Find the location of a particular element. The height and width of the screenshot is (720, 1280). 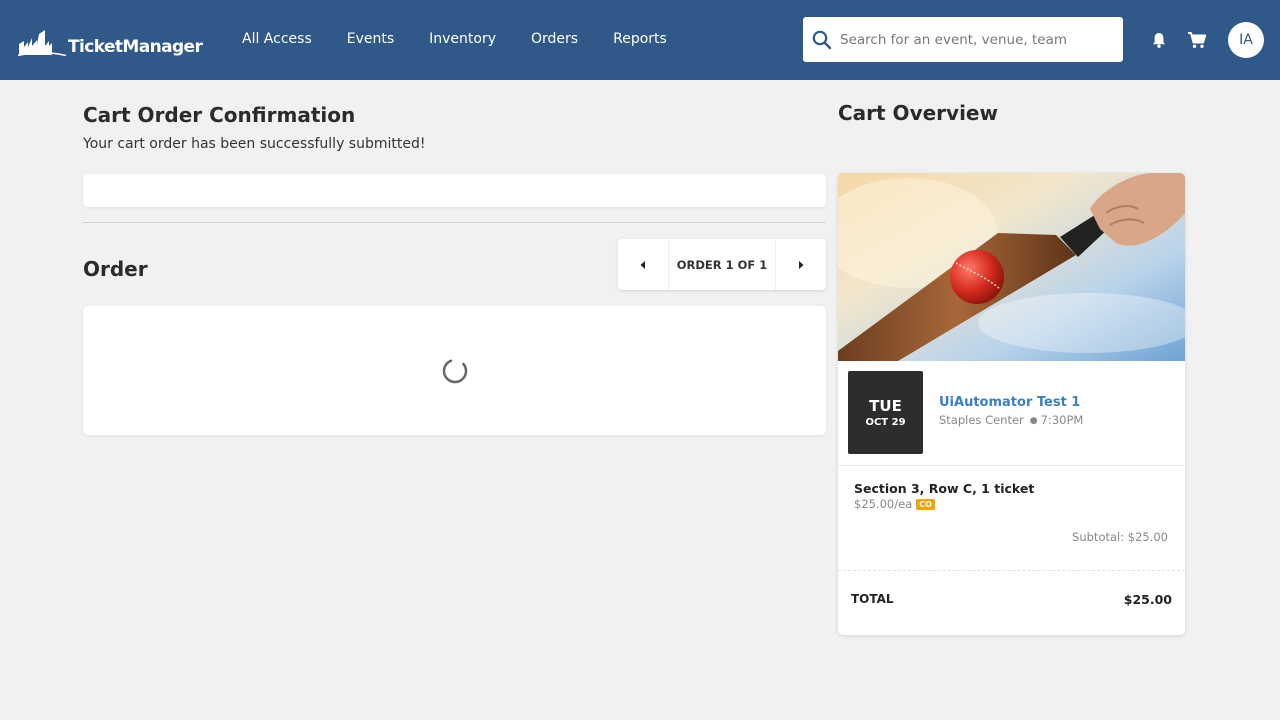

order-pager-label: ORDER 1 OF 1 is located at coordinates (722, 264).